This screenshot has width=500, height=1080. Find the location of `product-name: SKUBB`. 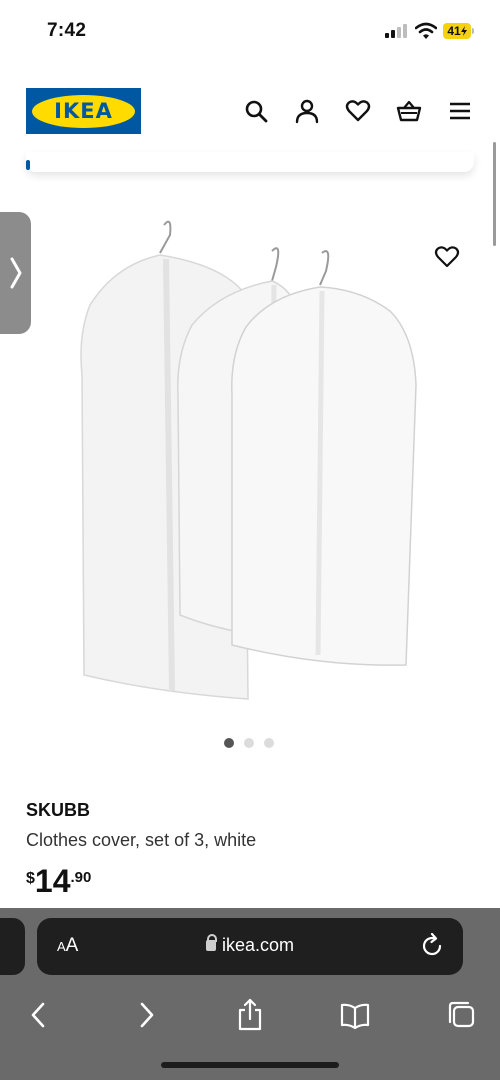

product-name: SKUBB is located at coordinates (58, 810).